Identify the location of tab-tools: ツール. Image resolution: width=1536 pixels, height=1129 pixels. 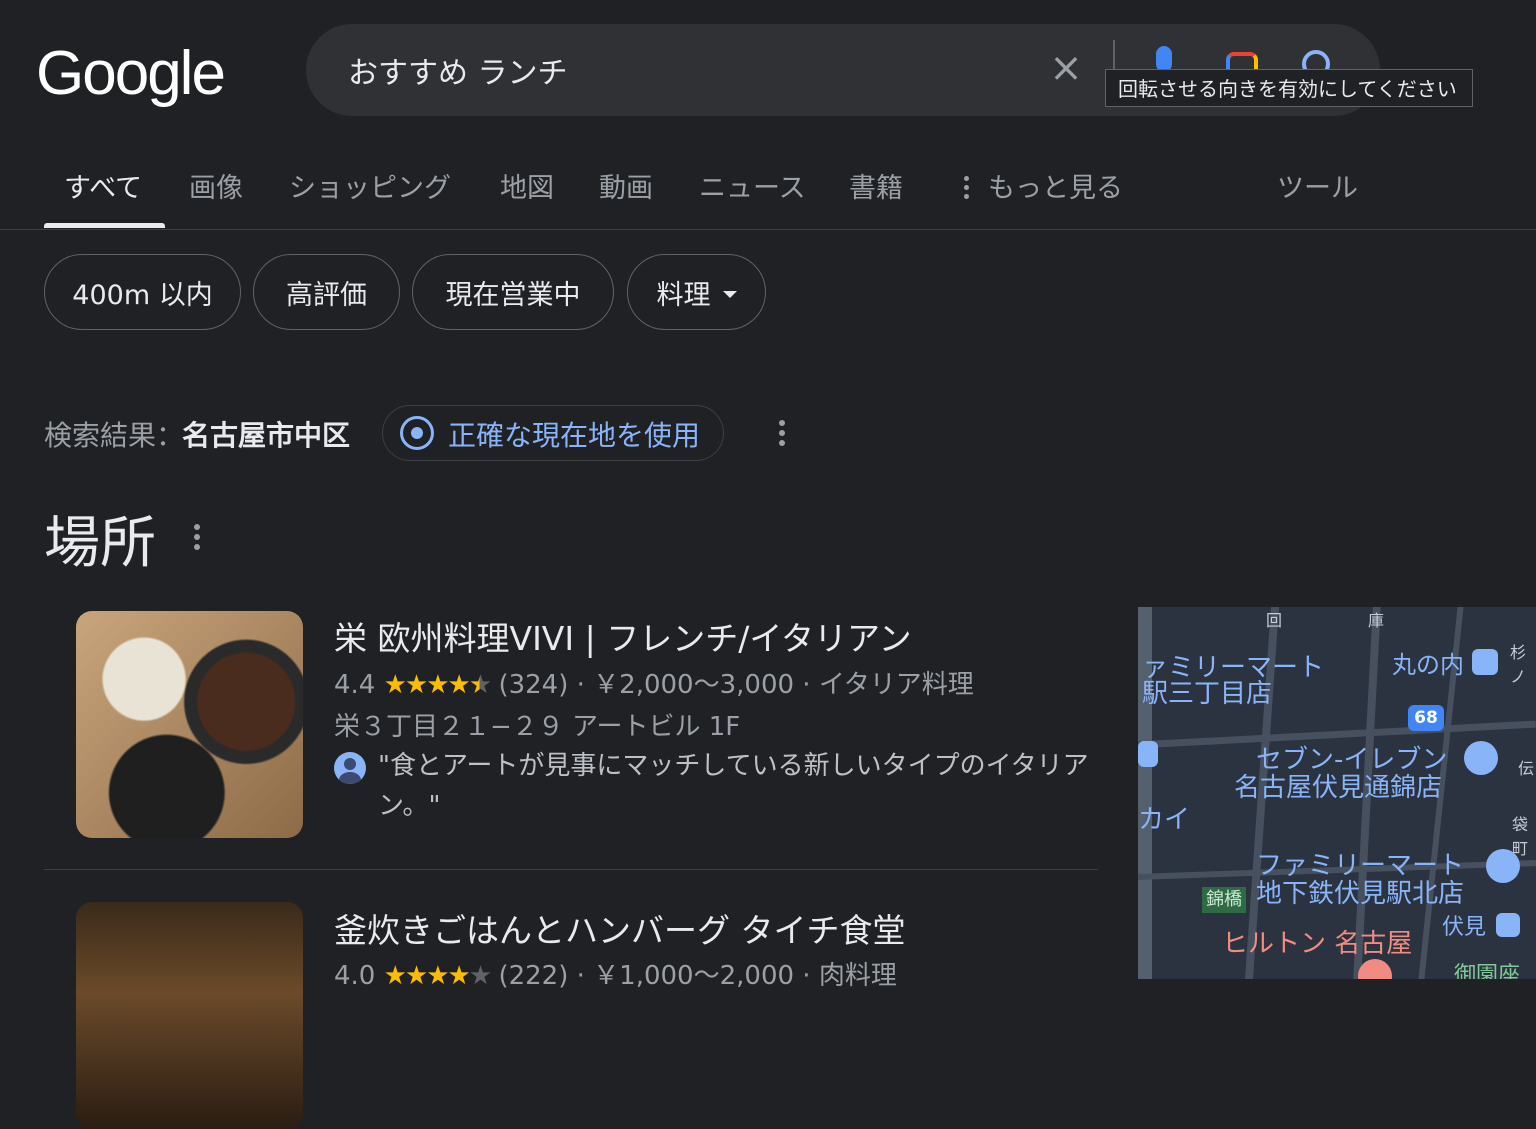
(1317, 185).